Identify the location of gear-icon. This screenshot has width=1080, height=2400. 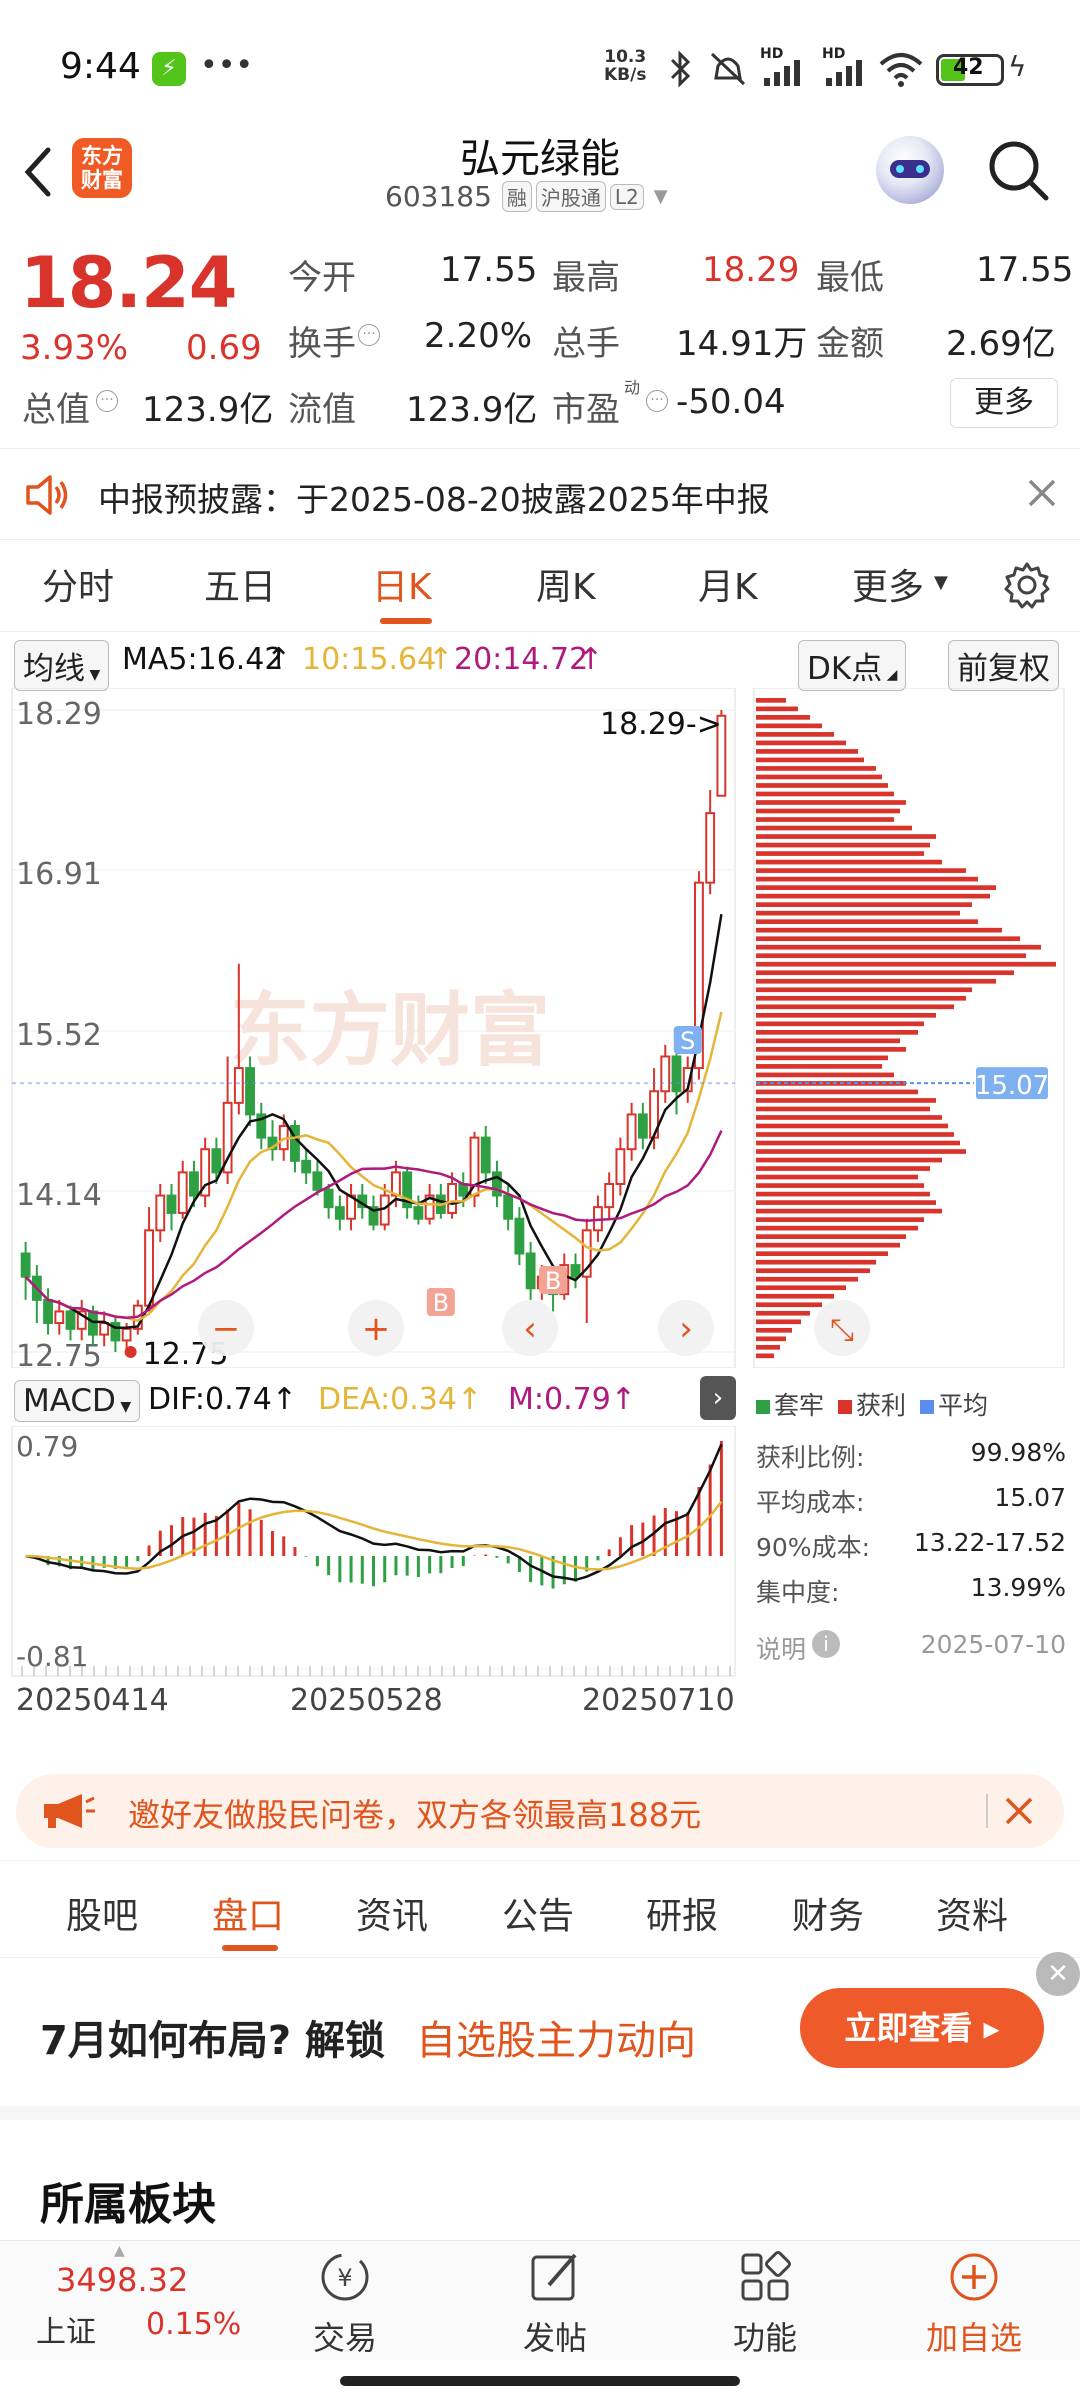
(1027, 585).